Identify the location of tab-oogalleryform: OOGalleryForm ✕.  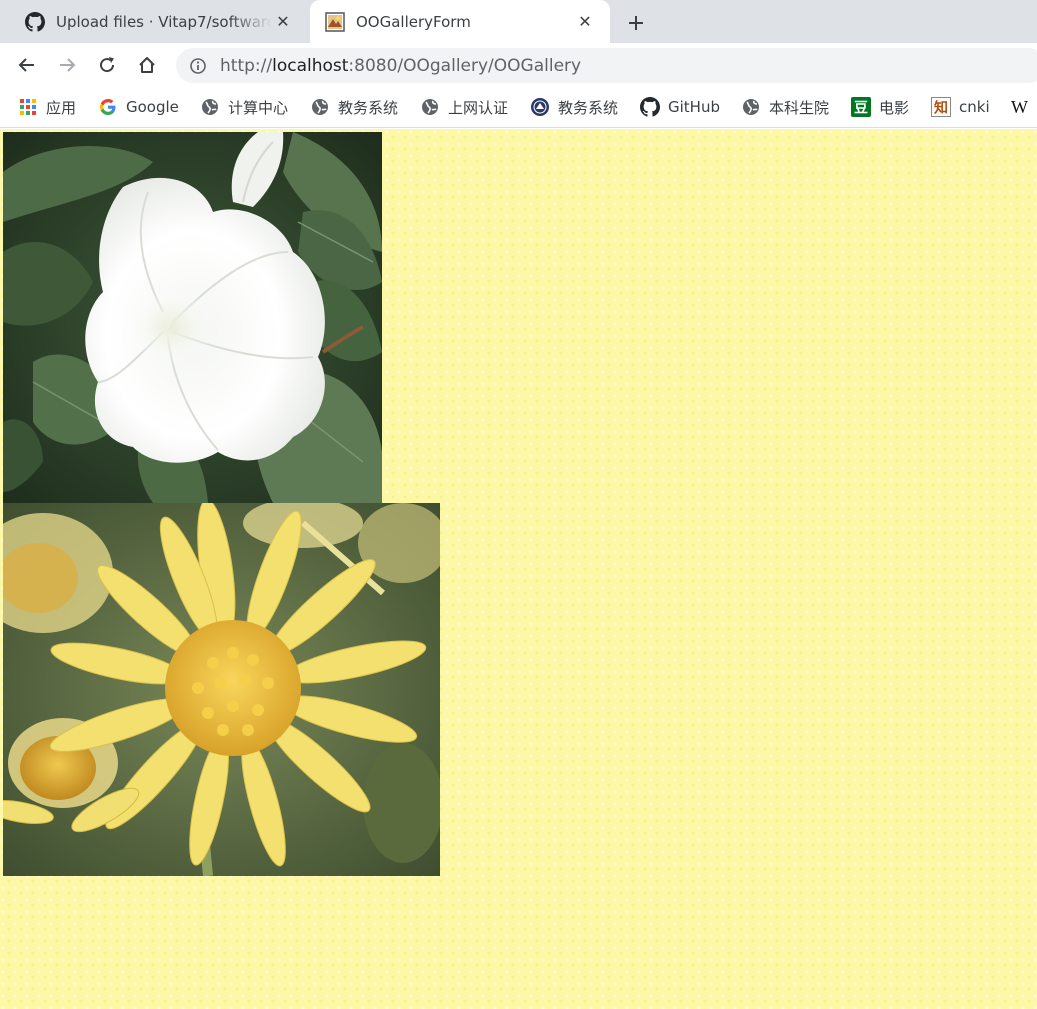
(460, 21).